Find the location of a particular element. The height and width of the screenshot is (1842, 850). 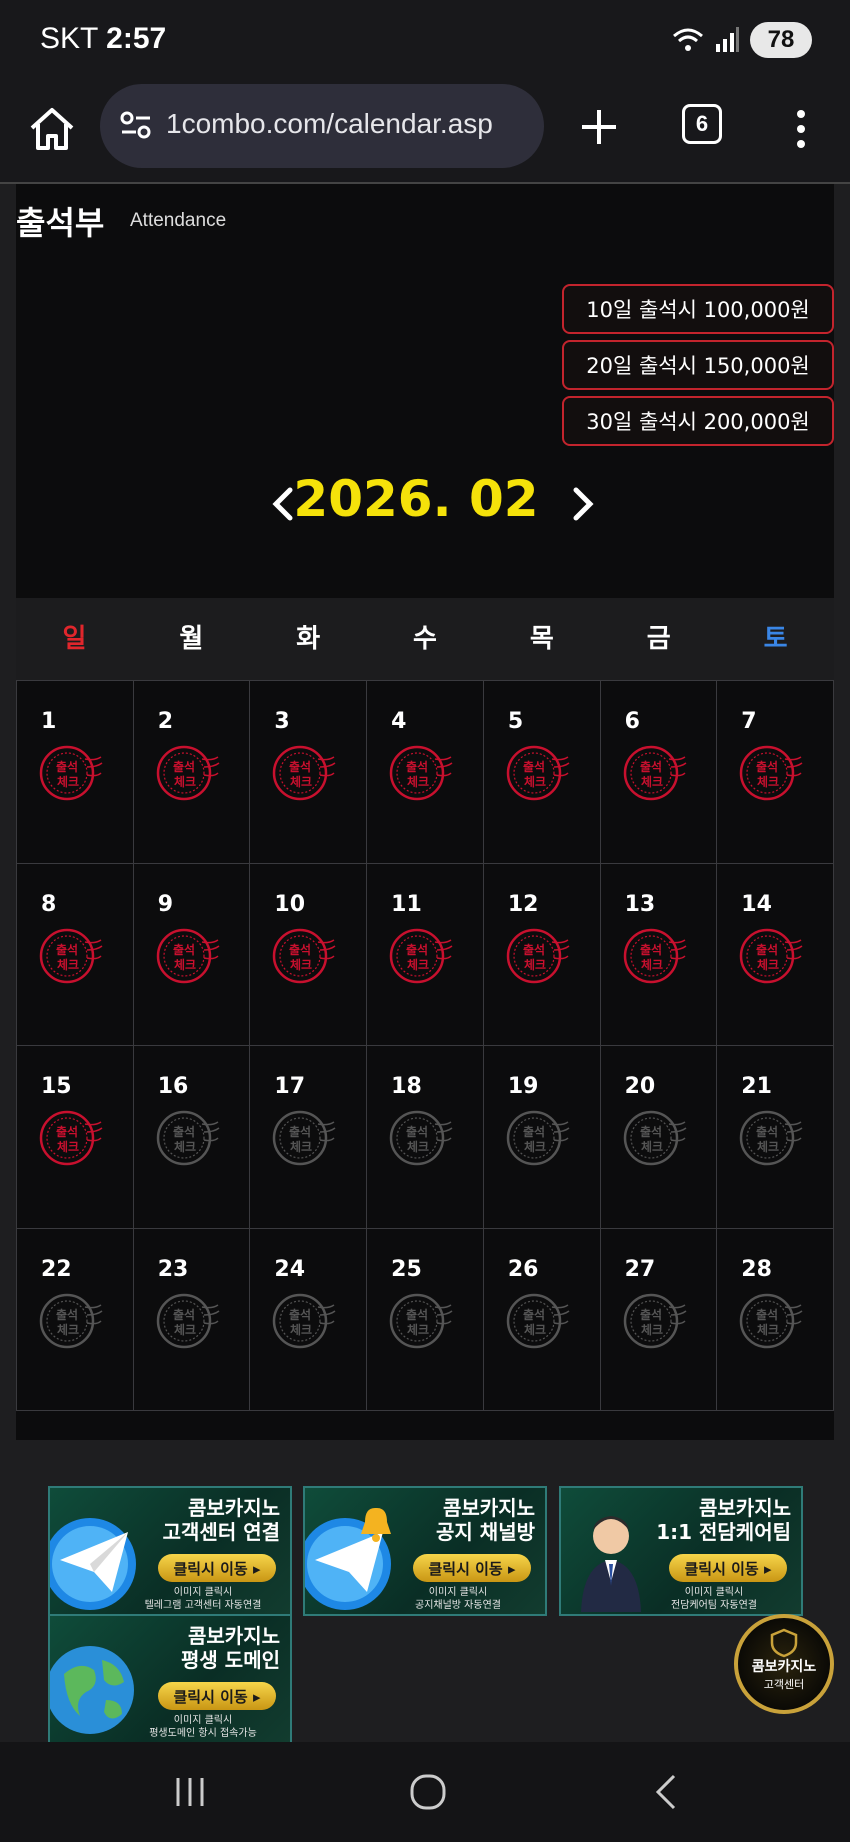

calendar-day-cell: 17 출석 체크 is located at coordinates (309, 1137).